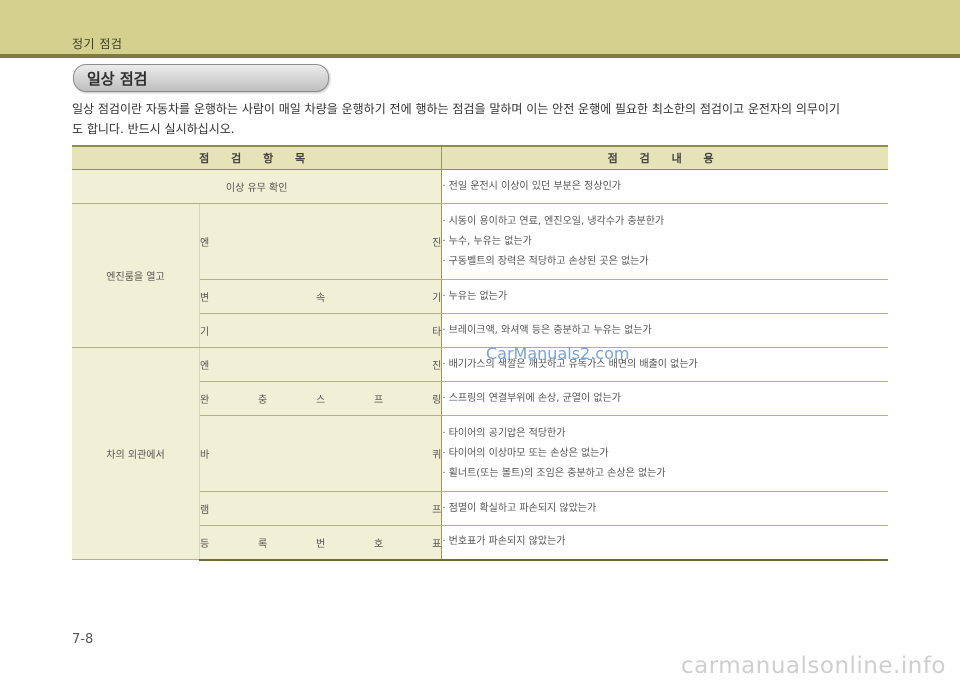 This screenshot has width=960, height=685. What do you see at coordinates (664, 157) in the screenshot?
I see `header-inspection-content: 점 검 내 용` at bounding box center [664, 157].